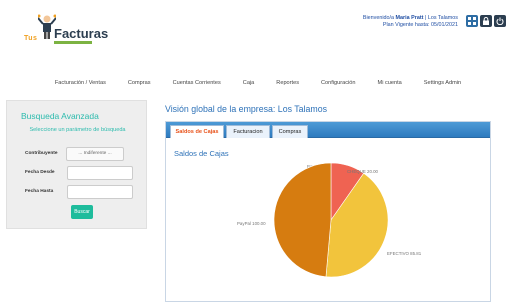 This screenshot has width=516, height=306. I want to click on pie-label-cheque: CHEQUE 20.00, so click(363, 171).